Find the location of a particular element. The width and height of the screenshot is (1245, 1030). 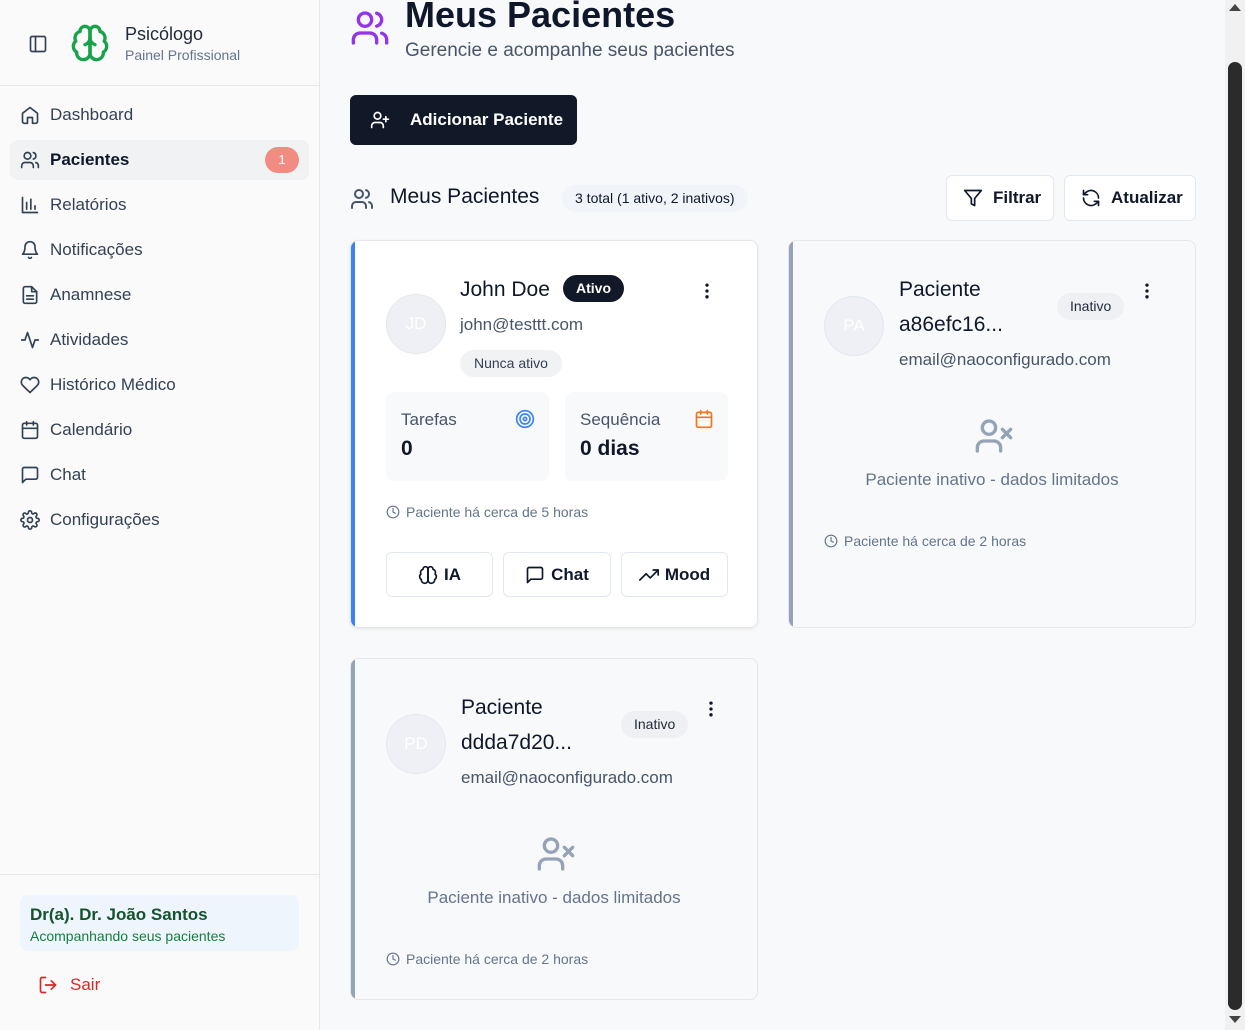

chat-button: Chat is located at coordinates (557, 574).